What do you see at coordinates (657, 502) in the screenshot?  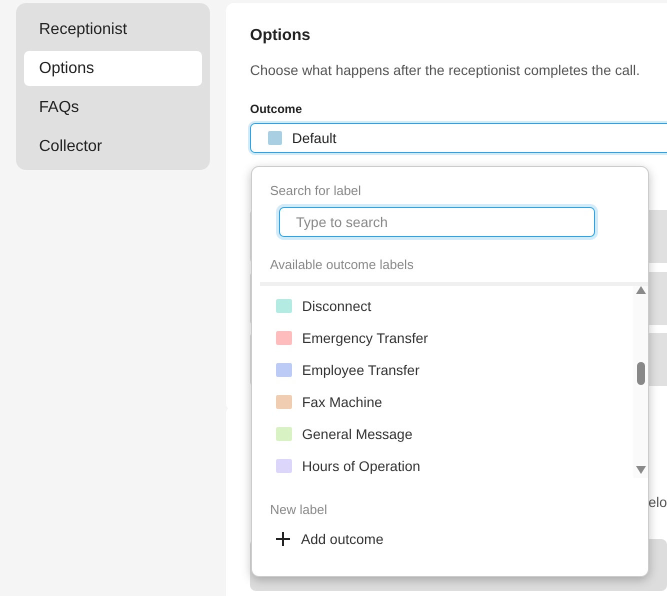 I see `card-text: elo` at bounding box center [657, 502].